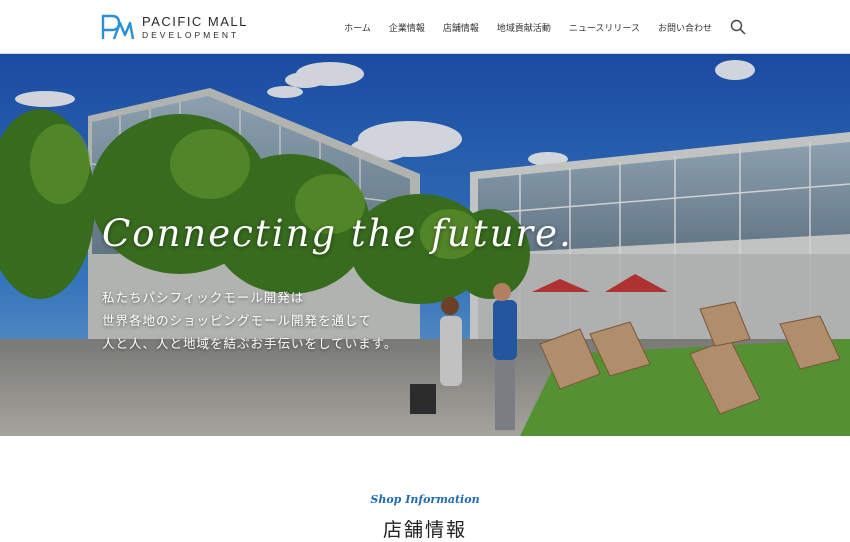 This screenshot has width=850, height=542. What do you see at coordinates (524, 27) in the screenshot?
I see `nav-community: 地域貢献活動` at bounding box center [524, 27].